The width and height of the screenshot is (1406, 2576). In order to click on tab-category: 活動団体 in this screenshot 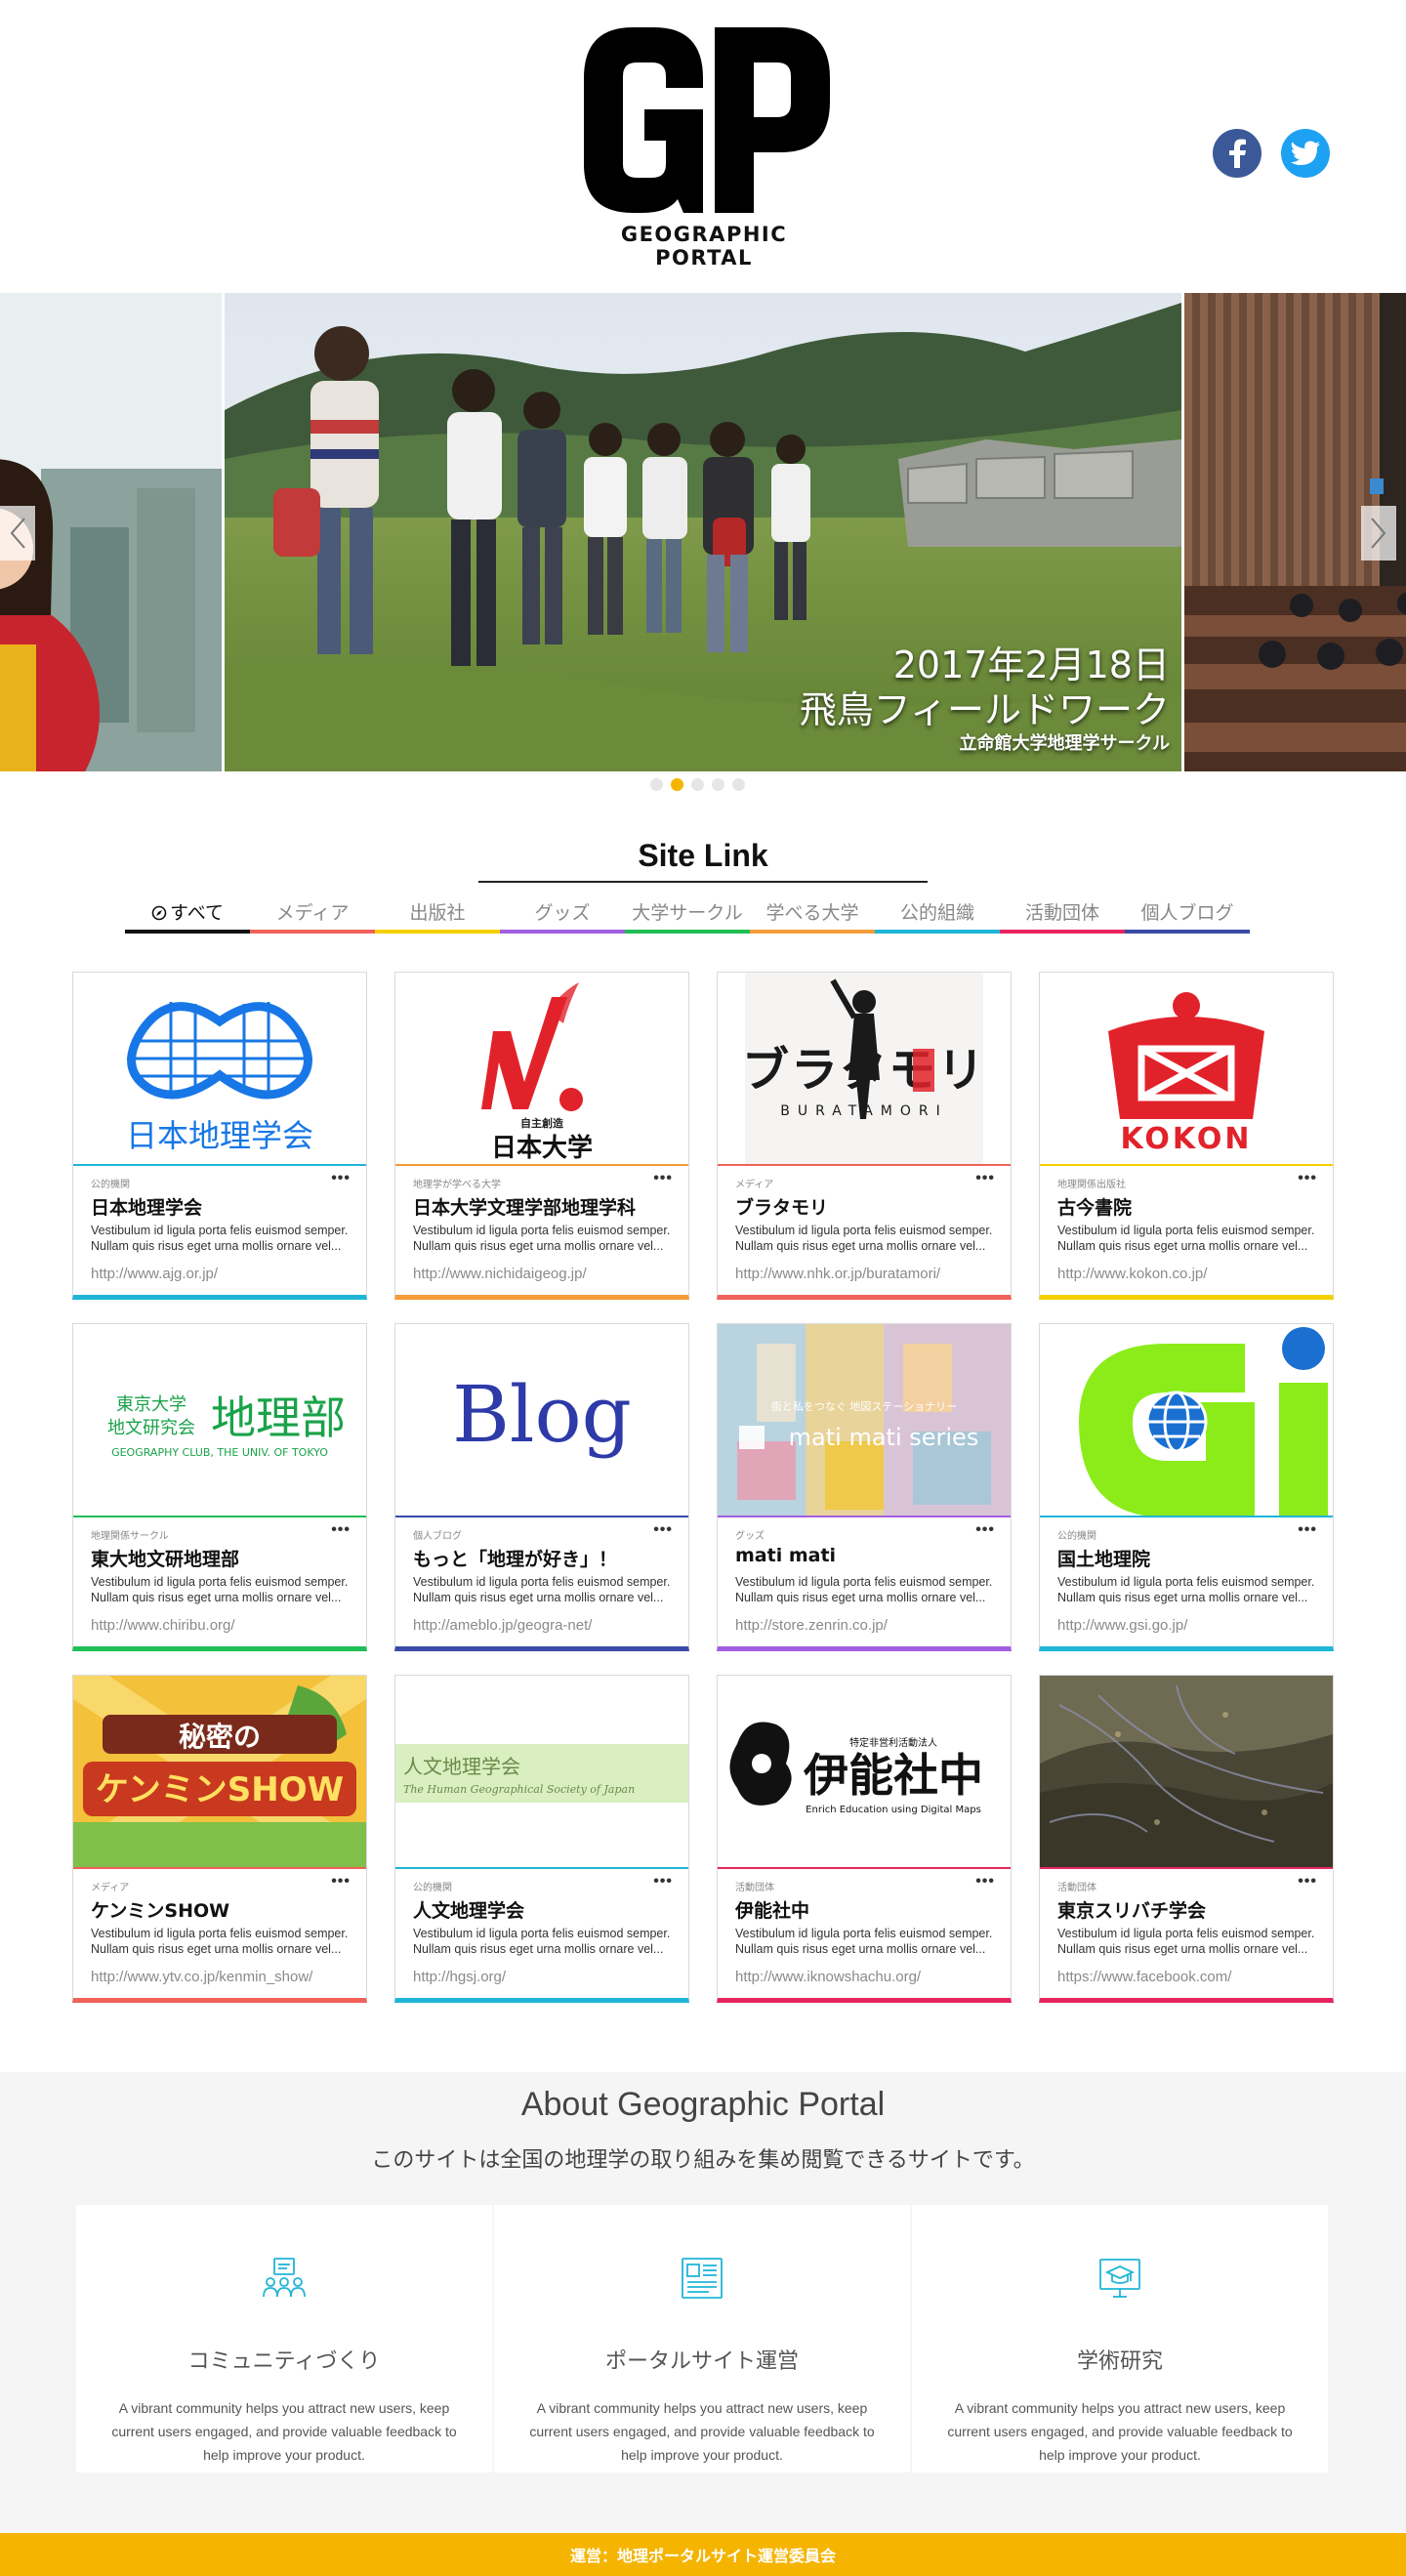, I will do `click(1062, 914)`.